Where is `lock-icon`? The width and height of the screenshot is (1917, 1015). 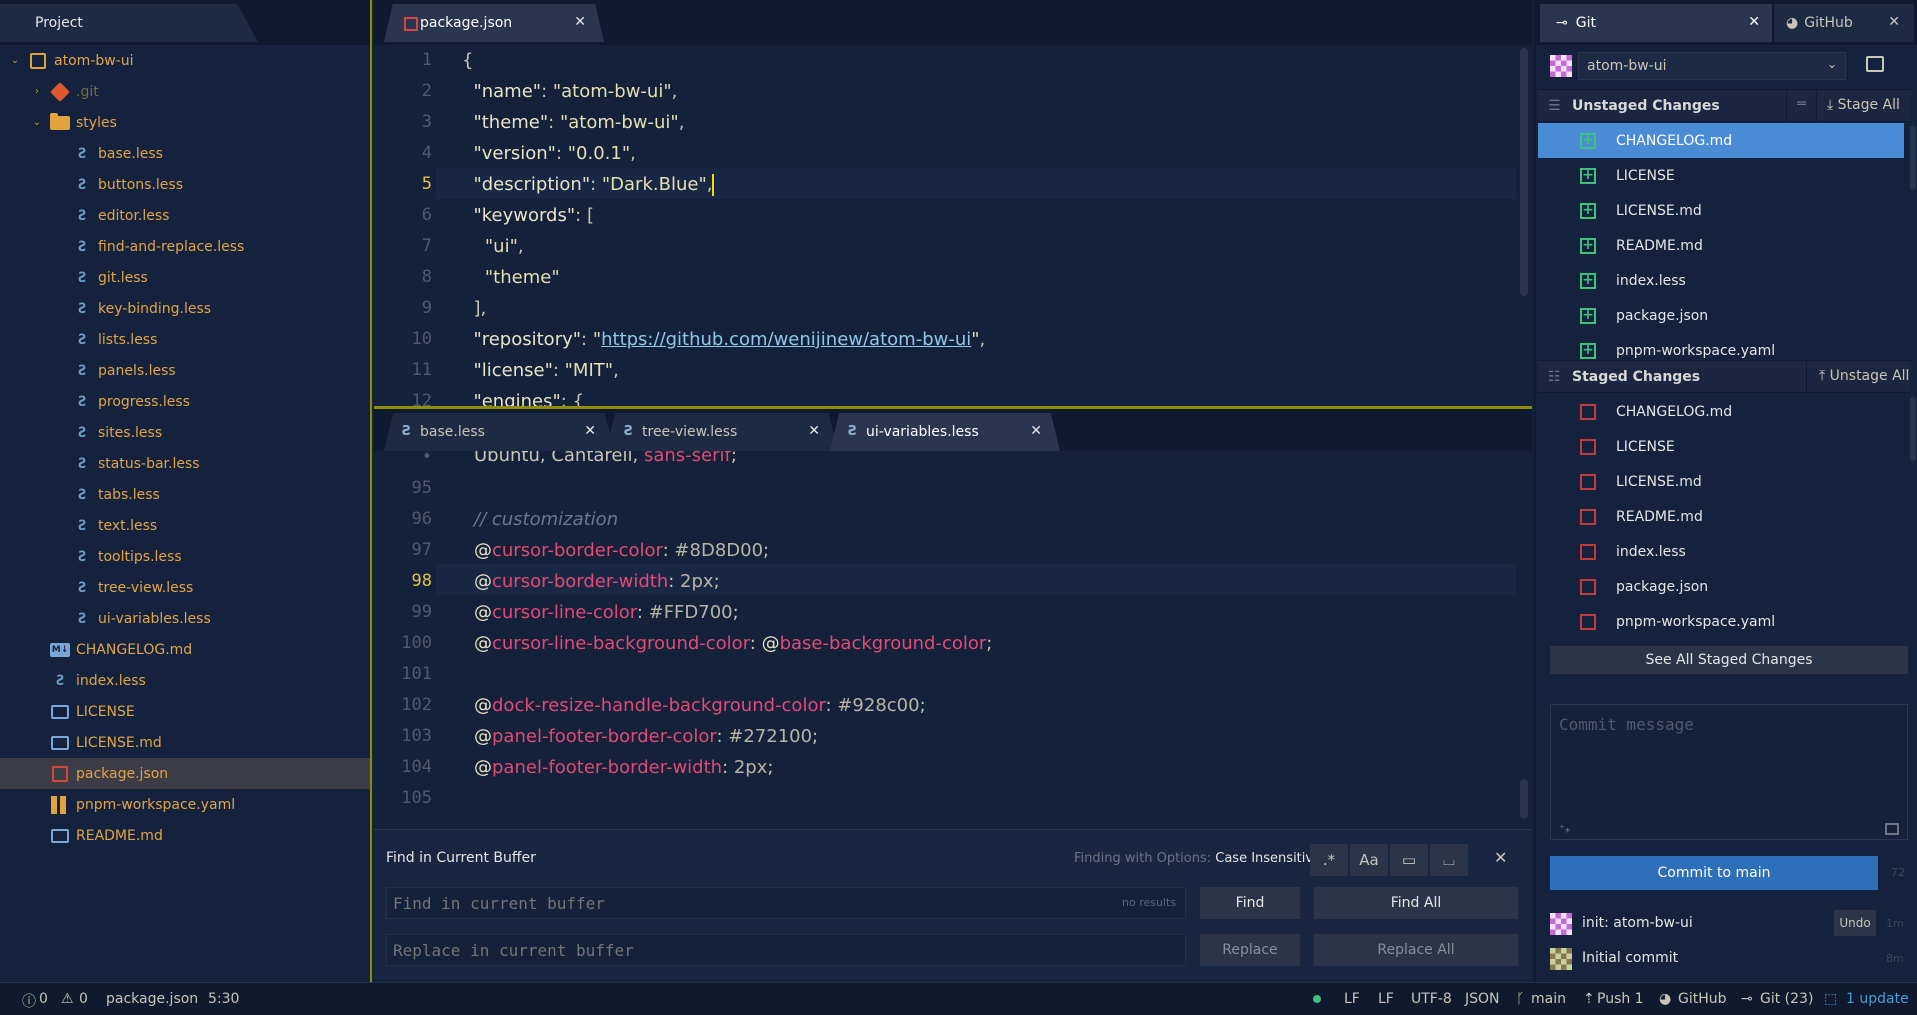 lock-icon is located at coordinates (1875, 64).